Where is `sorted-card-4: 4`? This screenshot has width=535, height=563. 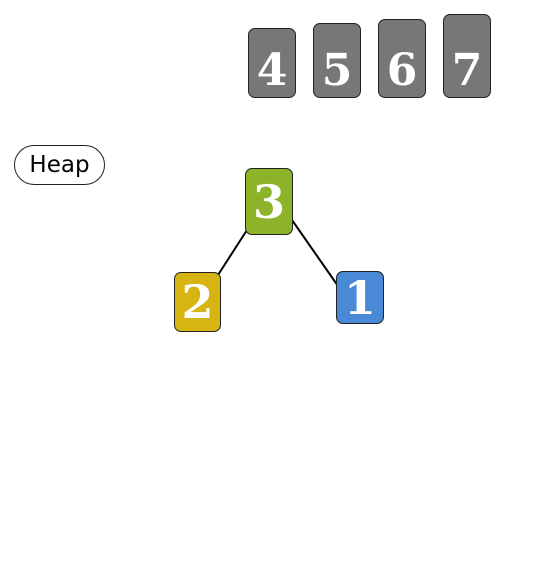
sorted-card-4: 4 is located at coordinates (272, 63).